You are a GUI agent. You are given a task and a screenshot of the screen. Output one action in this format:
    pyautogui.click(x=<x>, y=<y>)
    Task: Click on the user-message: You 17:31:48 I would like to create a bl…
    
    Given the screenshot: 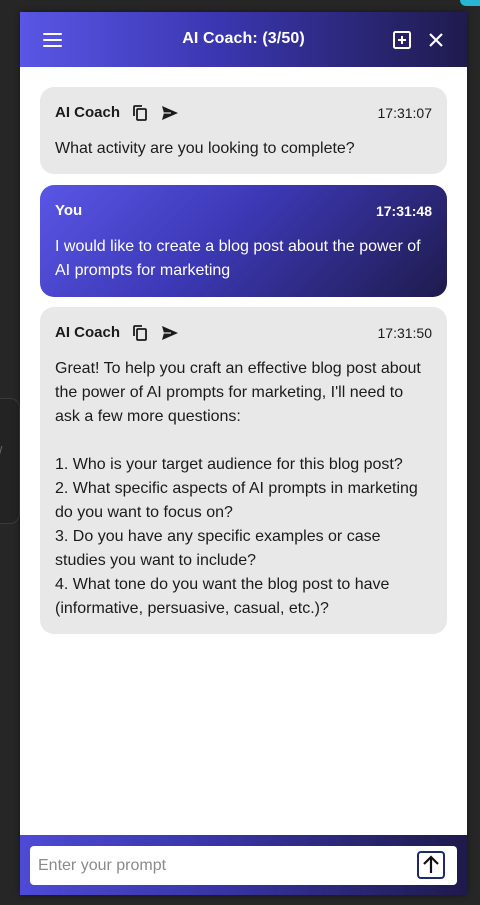 What is the action you would take?
    pyautogui.click(x=243, y=241)
    